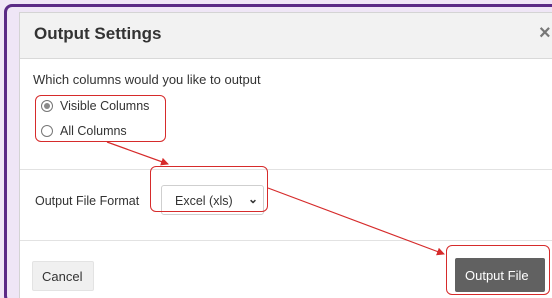 The height and width of the screenshot is (298, 552). Describe the element at coordinates (356, 221) in the screenshot. I see `arrow-to-output` at that location.